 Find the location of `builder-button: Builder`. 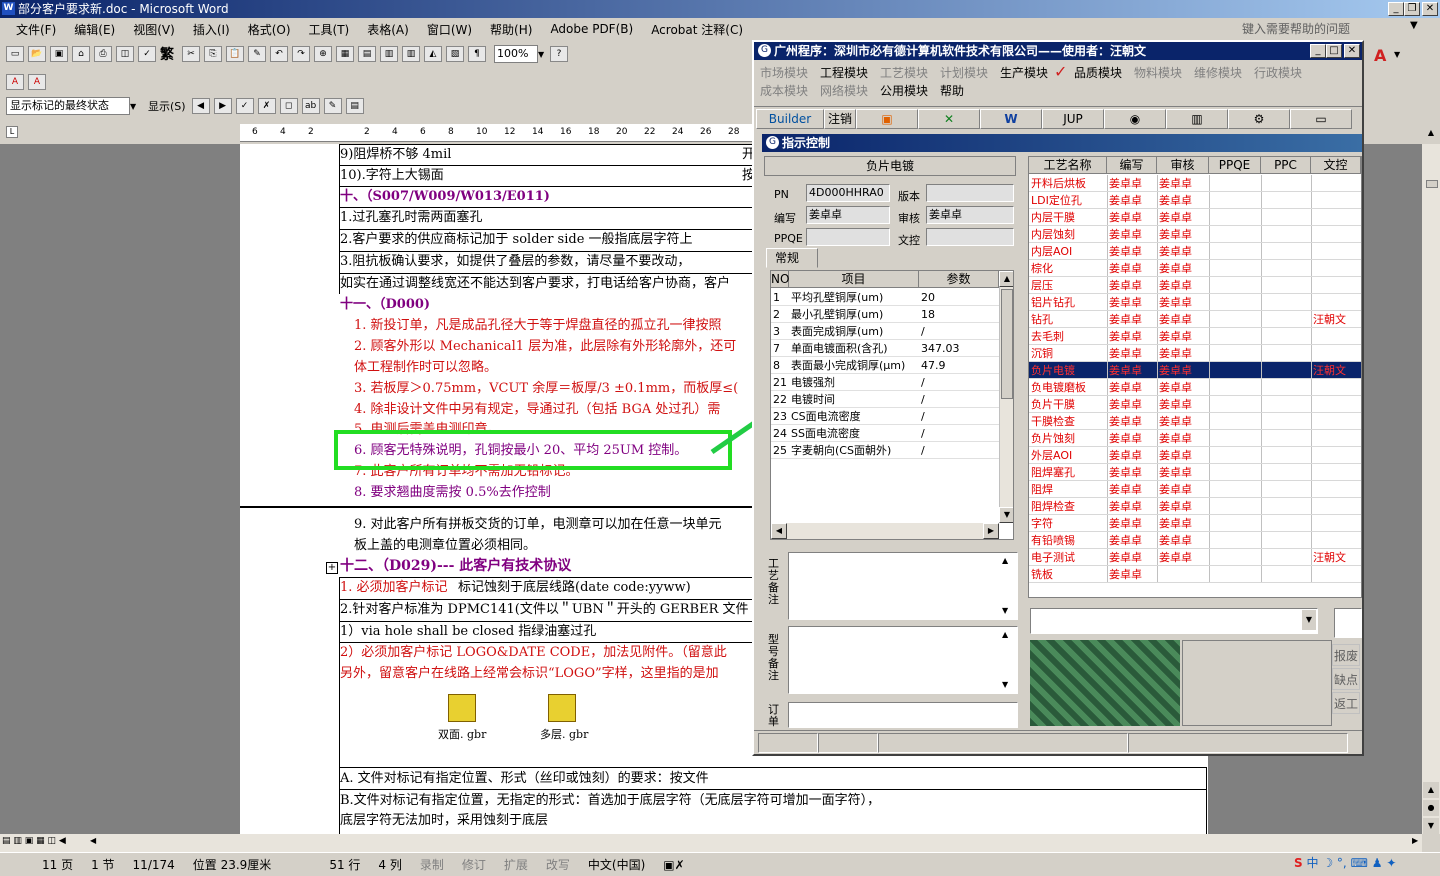

builder-button: Builder is located at coordinates (790, 119).